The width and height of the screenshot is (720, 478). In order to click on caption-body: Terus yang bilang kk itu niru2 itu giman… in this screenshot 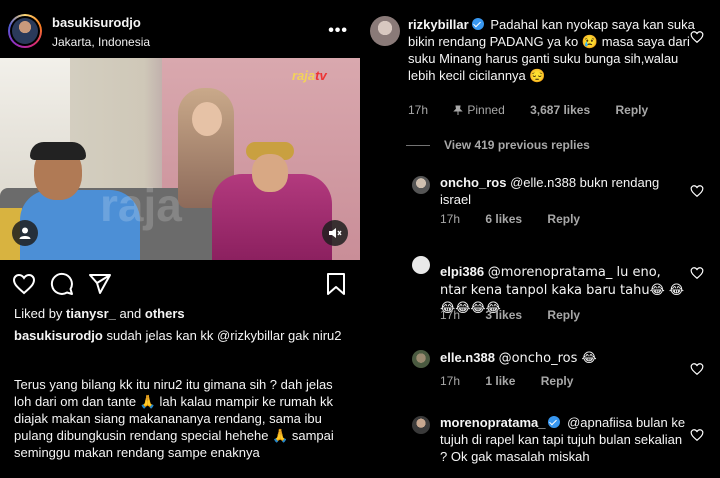, I will do `click(174, 418)`.